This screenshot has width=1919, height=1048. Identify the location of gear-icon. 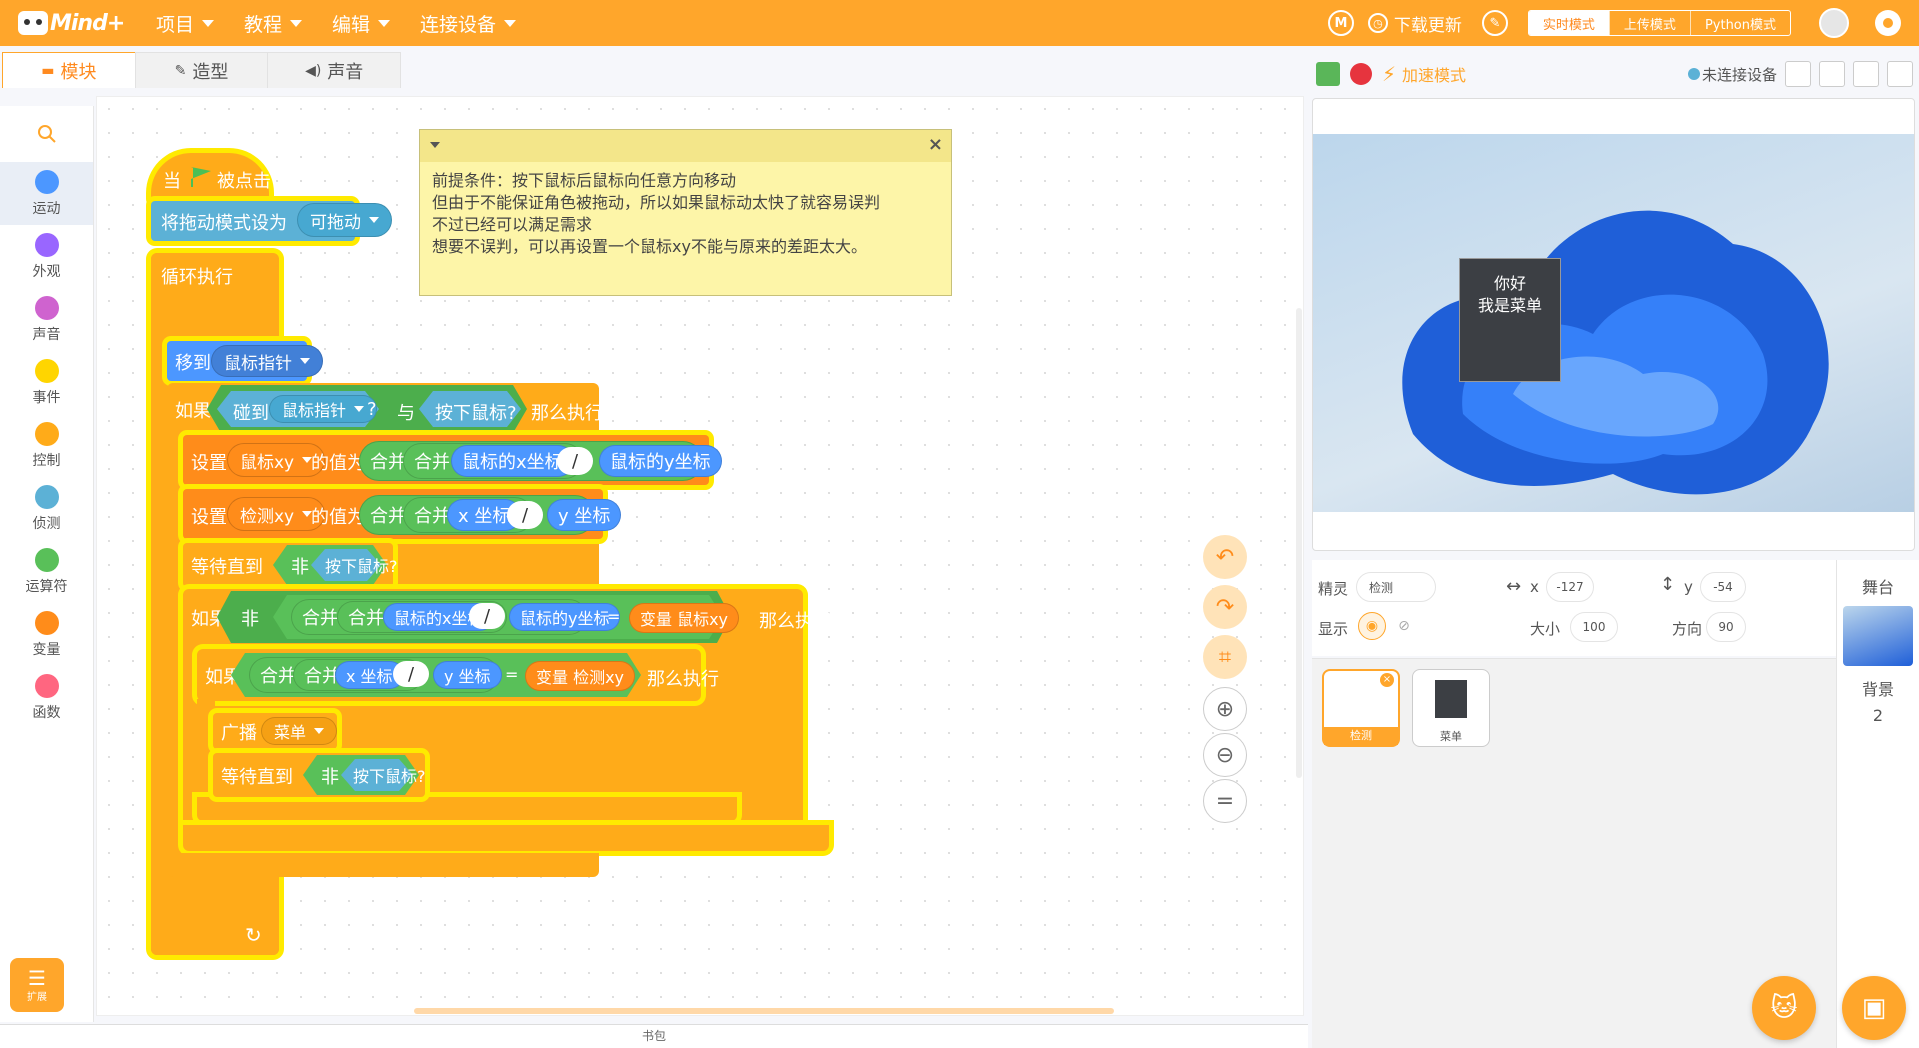
(1888, 23).